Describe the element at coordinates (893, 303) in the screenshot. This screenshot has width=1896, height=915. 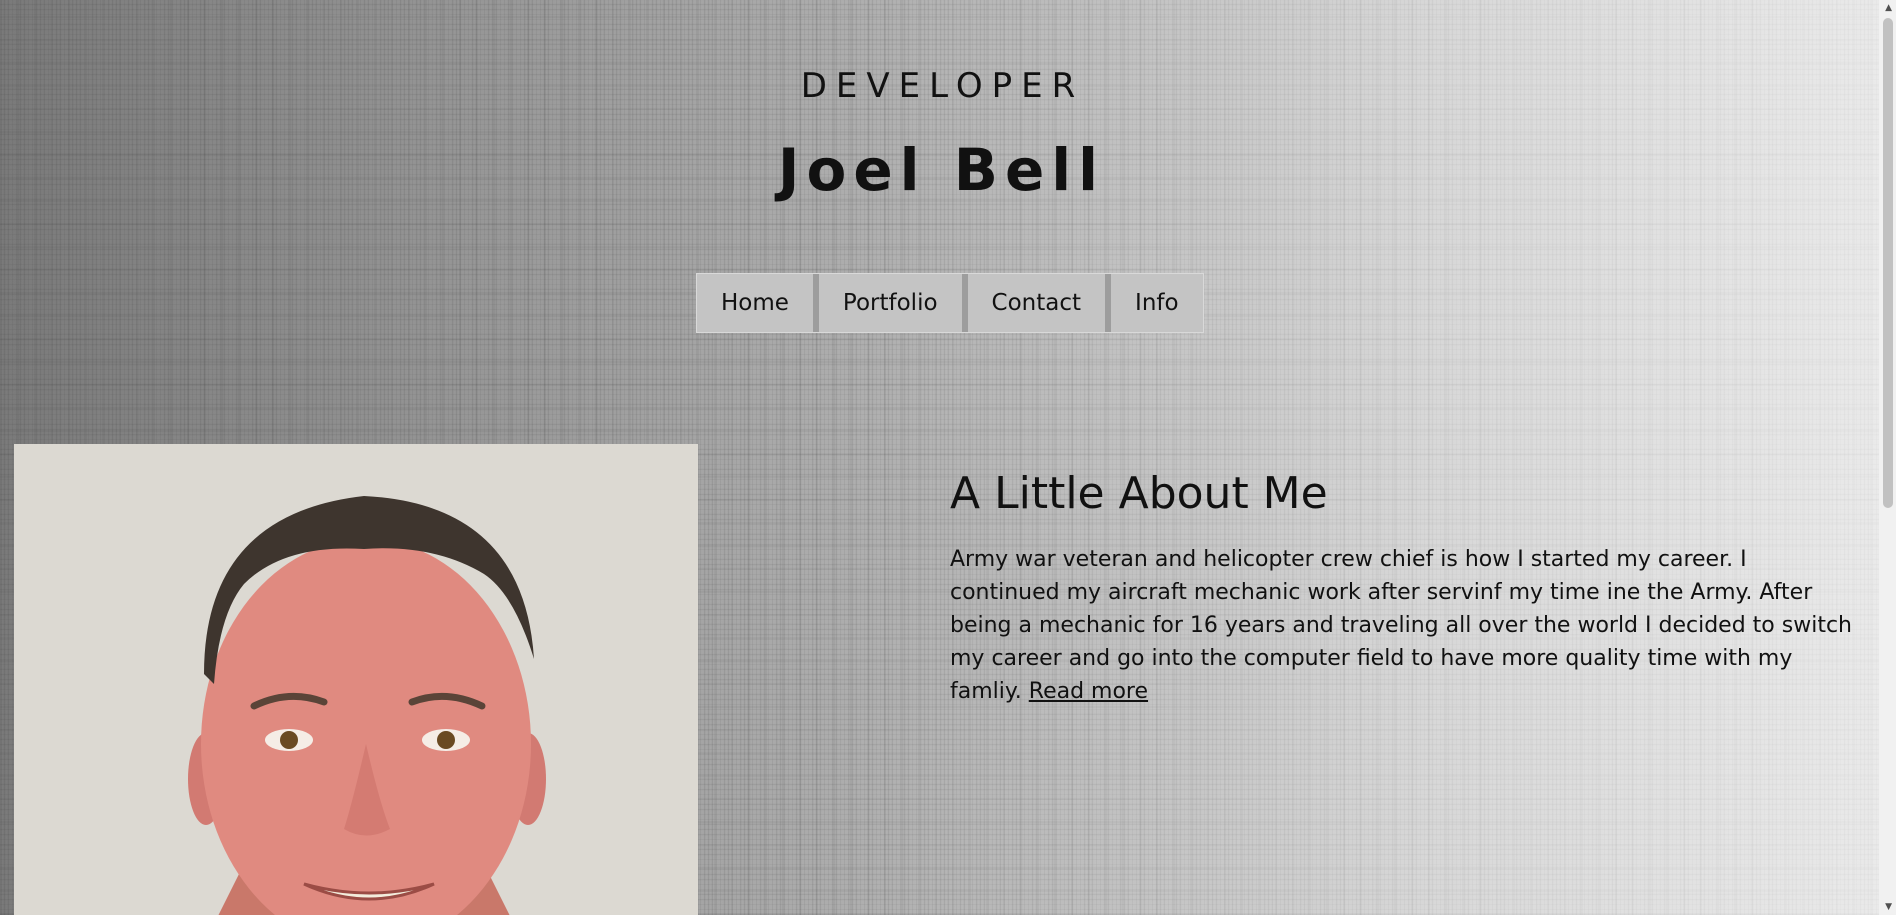
I see `nav-portfolio: Portfolio` at that location.